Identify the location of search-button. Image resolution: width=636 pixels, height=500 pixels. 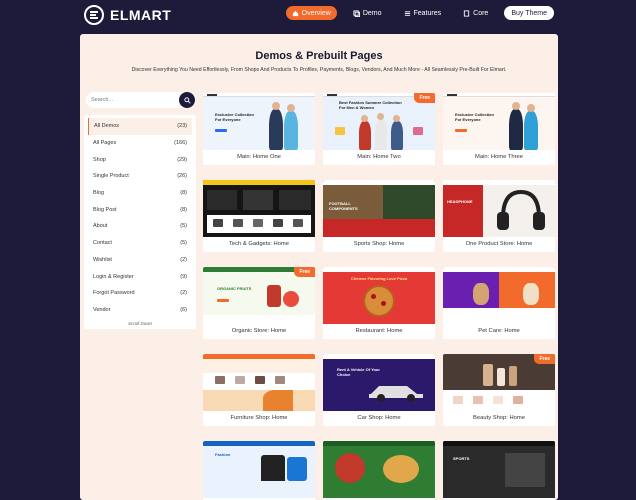
(187, 100).